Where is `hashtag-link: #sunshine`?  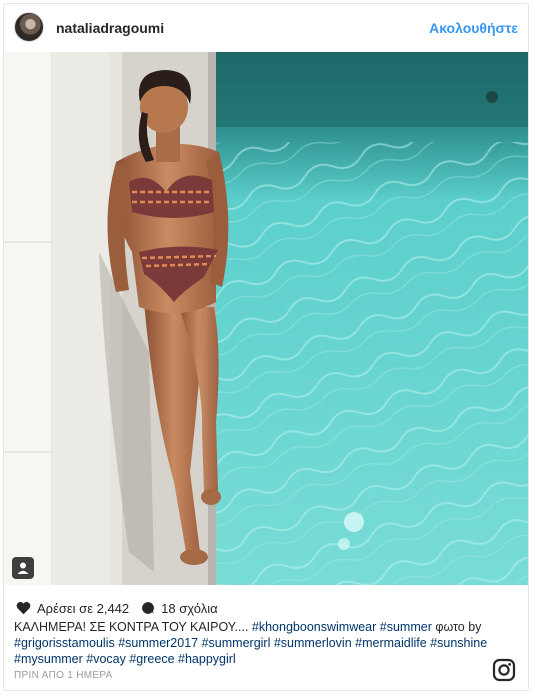
hashtag-link: #sunshine is located at coordinates (458, 643).